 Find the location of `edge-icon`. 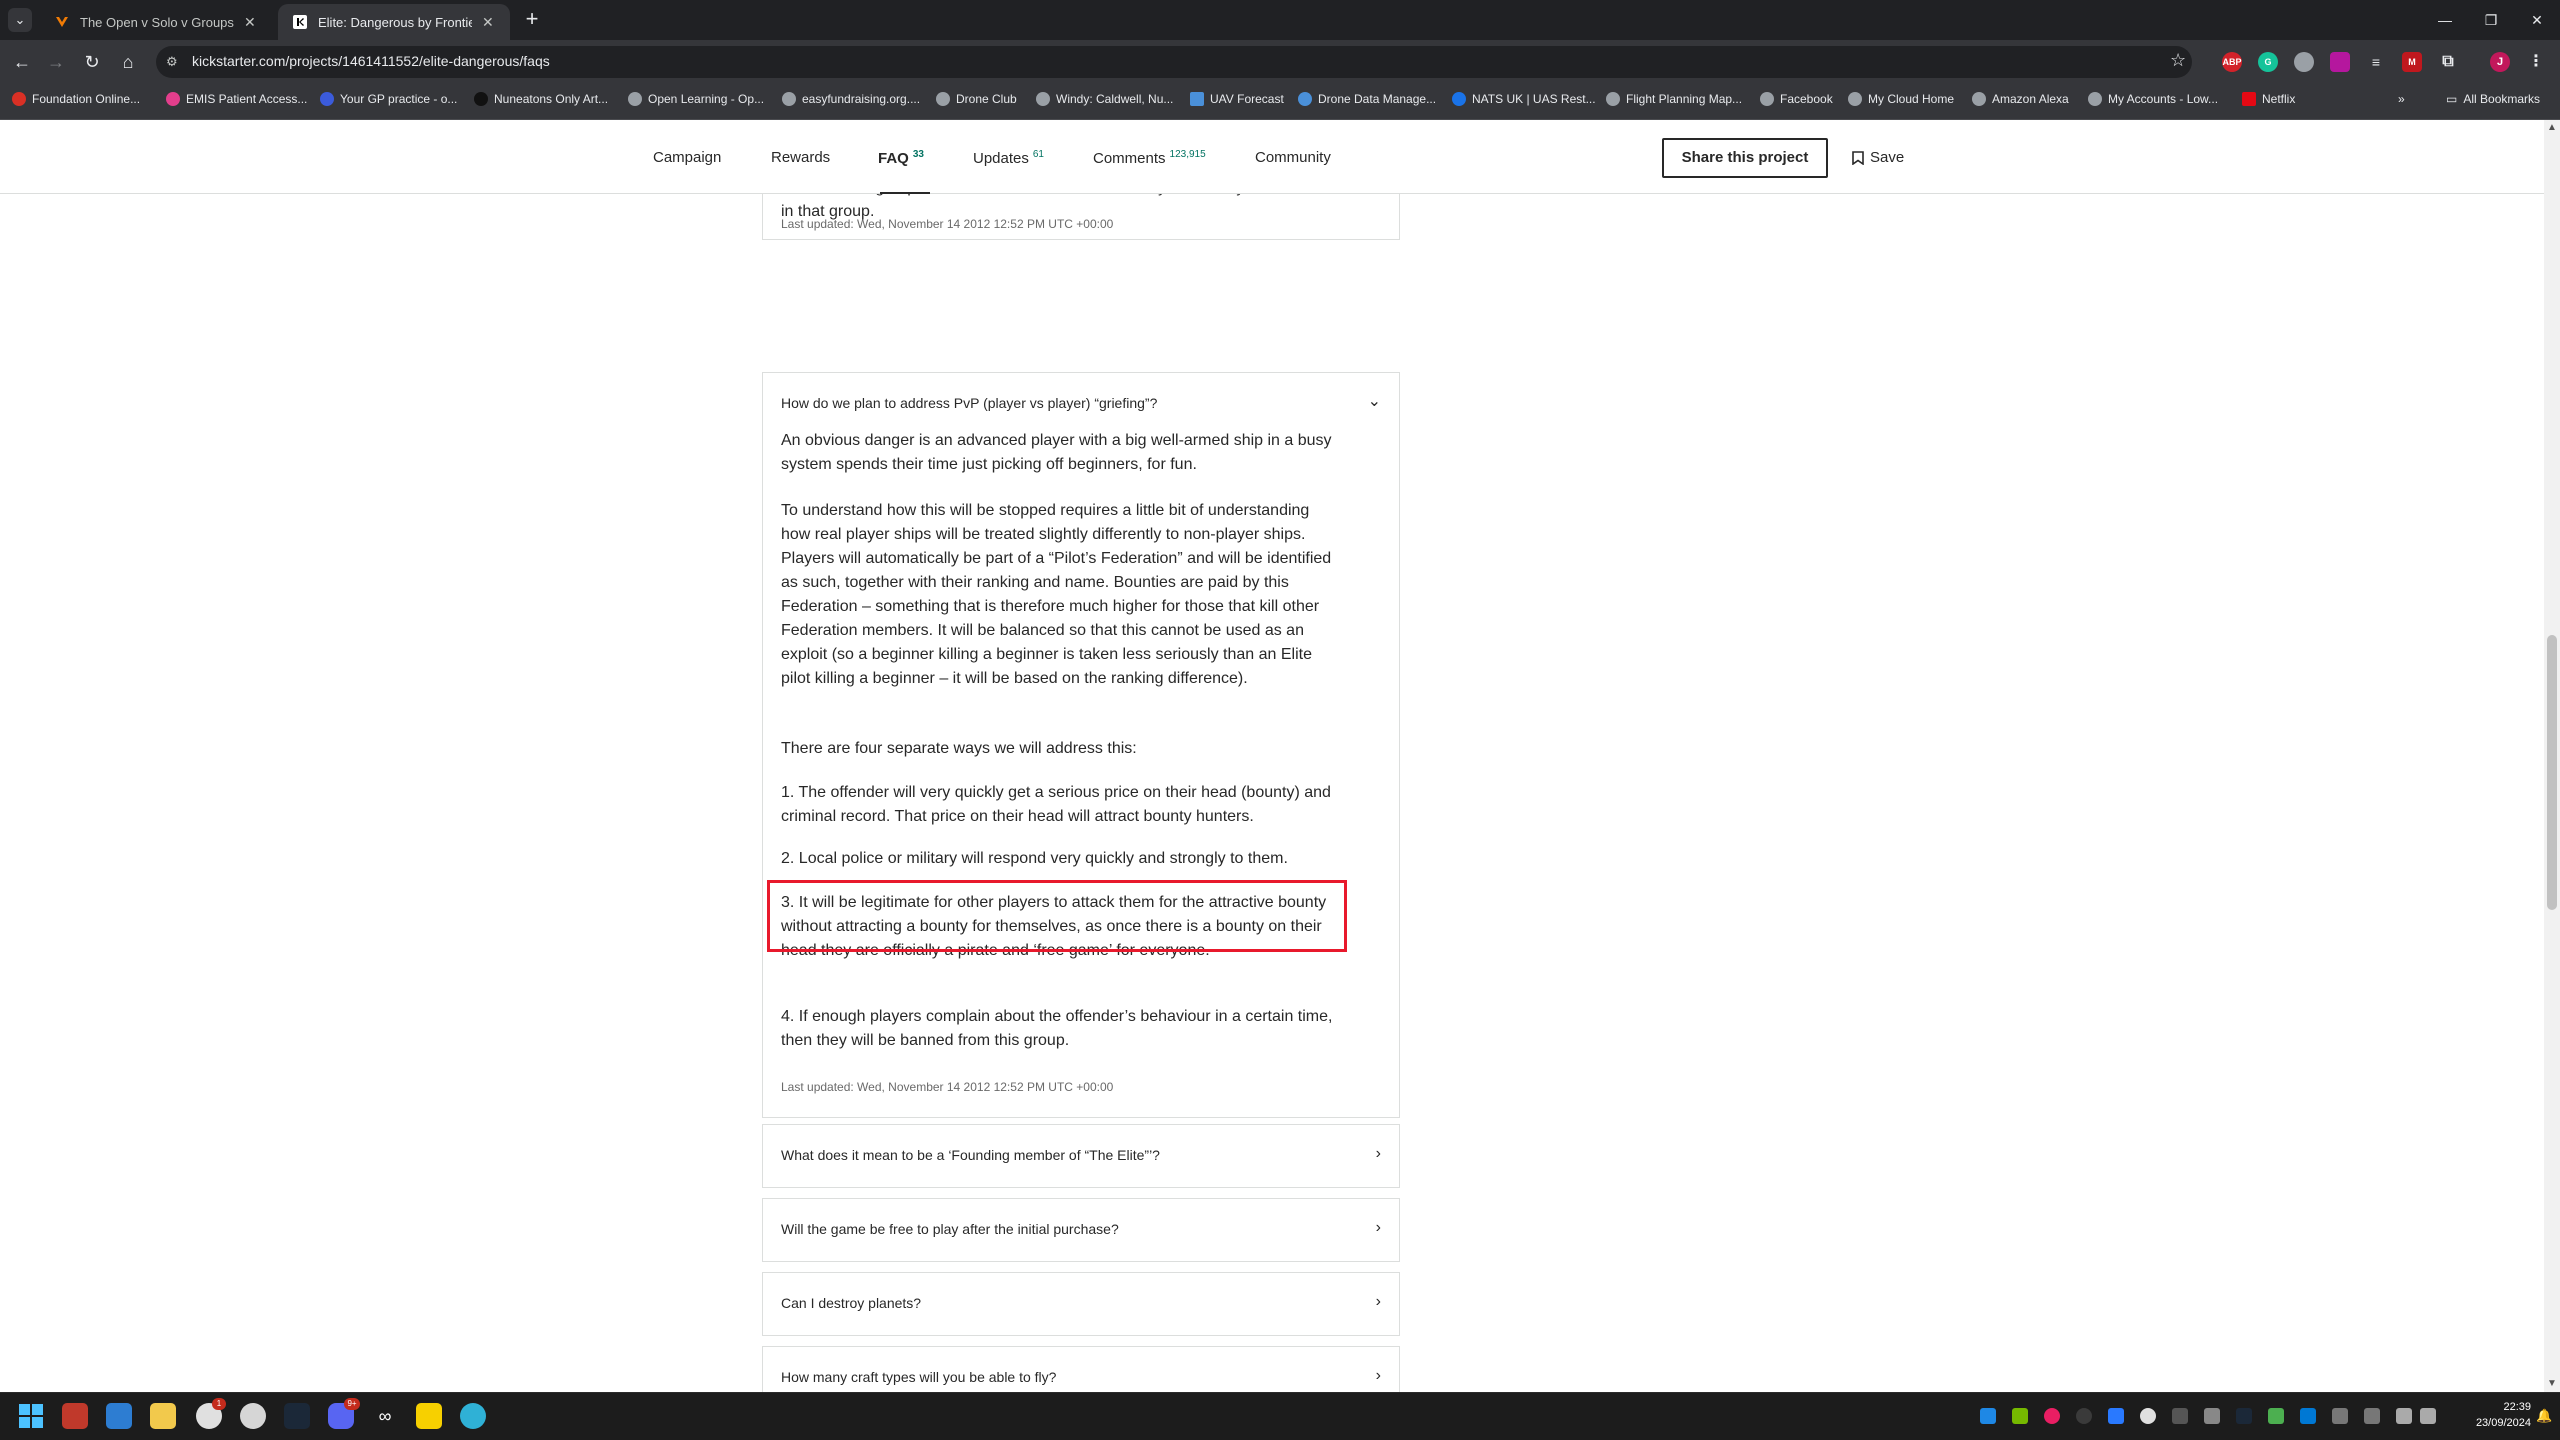

edge-icon is located at coordinates (473, 1416).